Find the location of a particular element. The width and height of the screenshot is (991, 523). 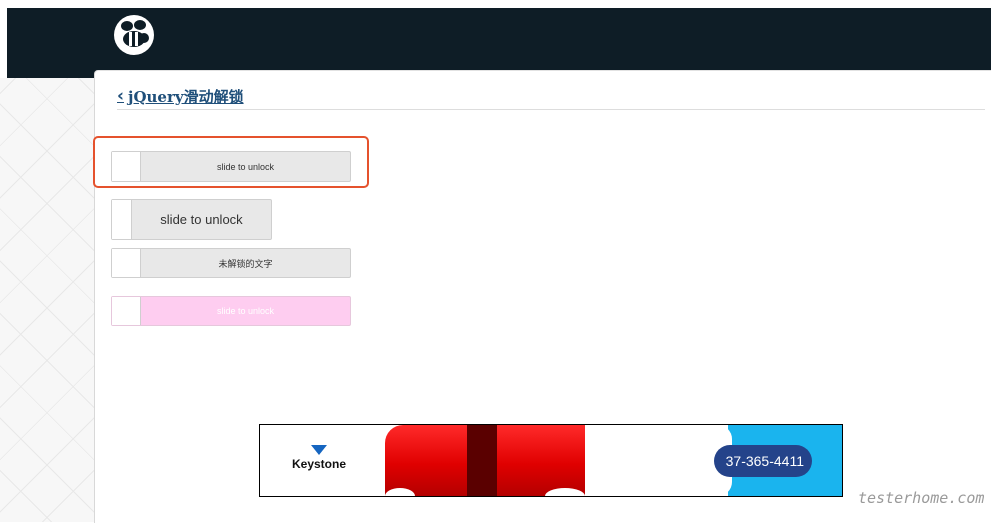

slide-unlock-3: 未解锁的文字 is located at coordinates (231, 263).